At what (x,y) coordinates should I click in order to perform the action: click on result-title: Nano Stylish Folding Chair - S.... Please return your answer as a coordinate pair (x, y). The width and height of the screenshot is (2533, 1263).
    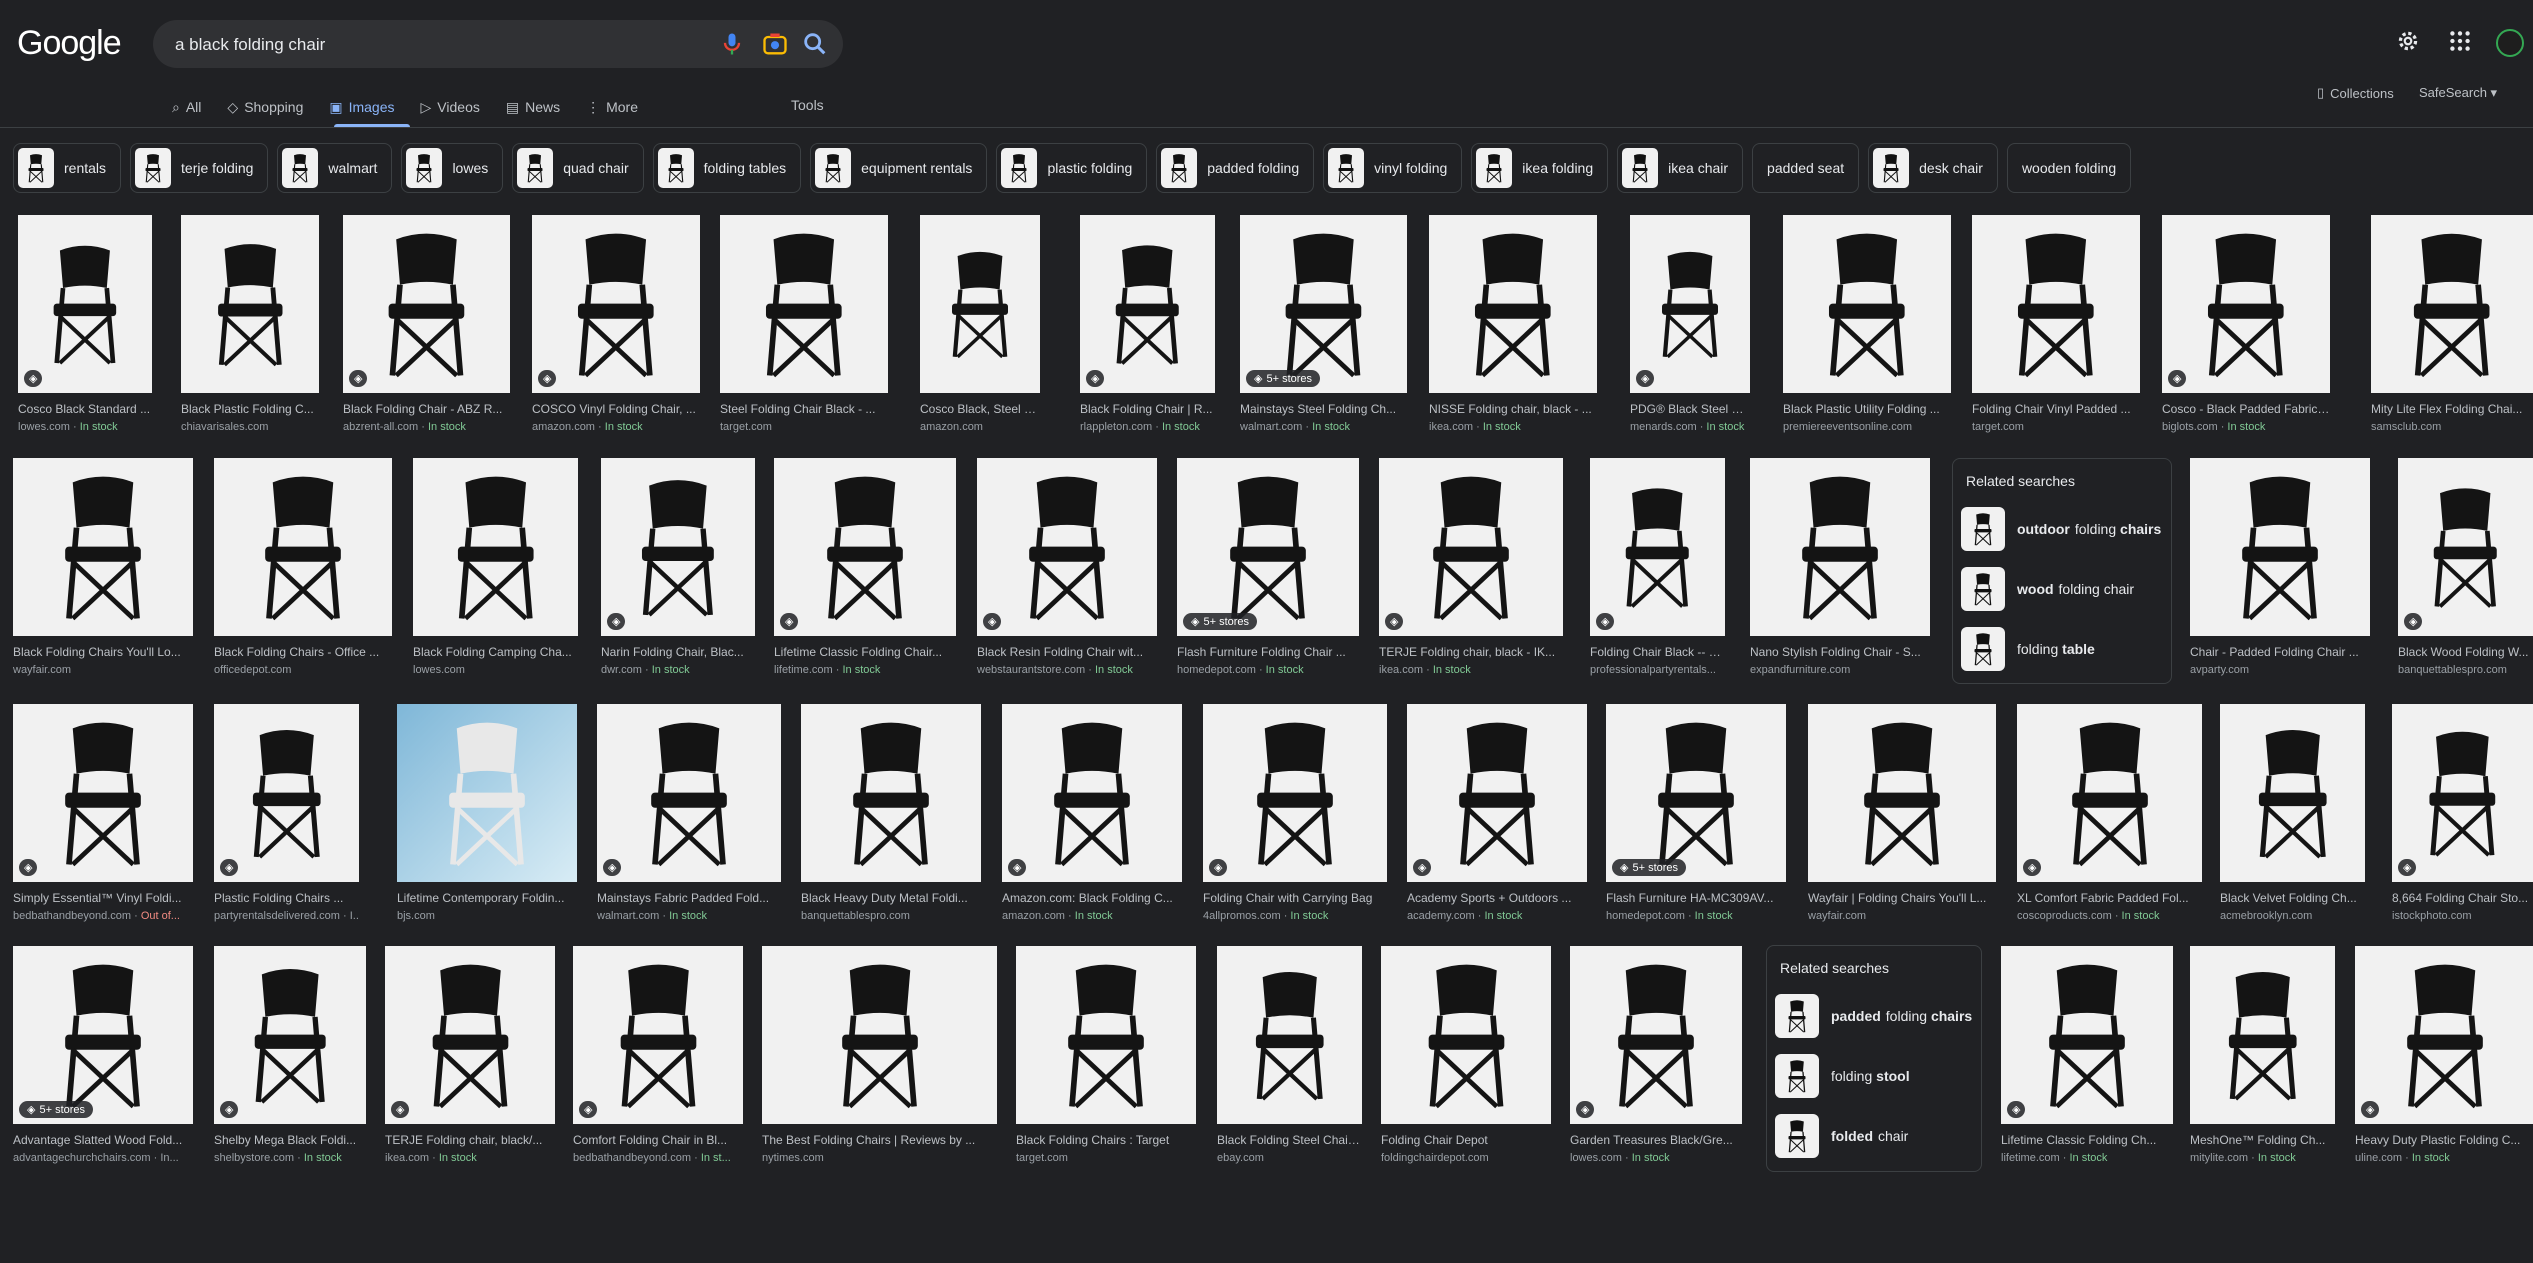
    Looking at the image, I should click on (1840, 652).